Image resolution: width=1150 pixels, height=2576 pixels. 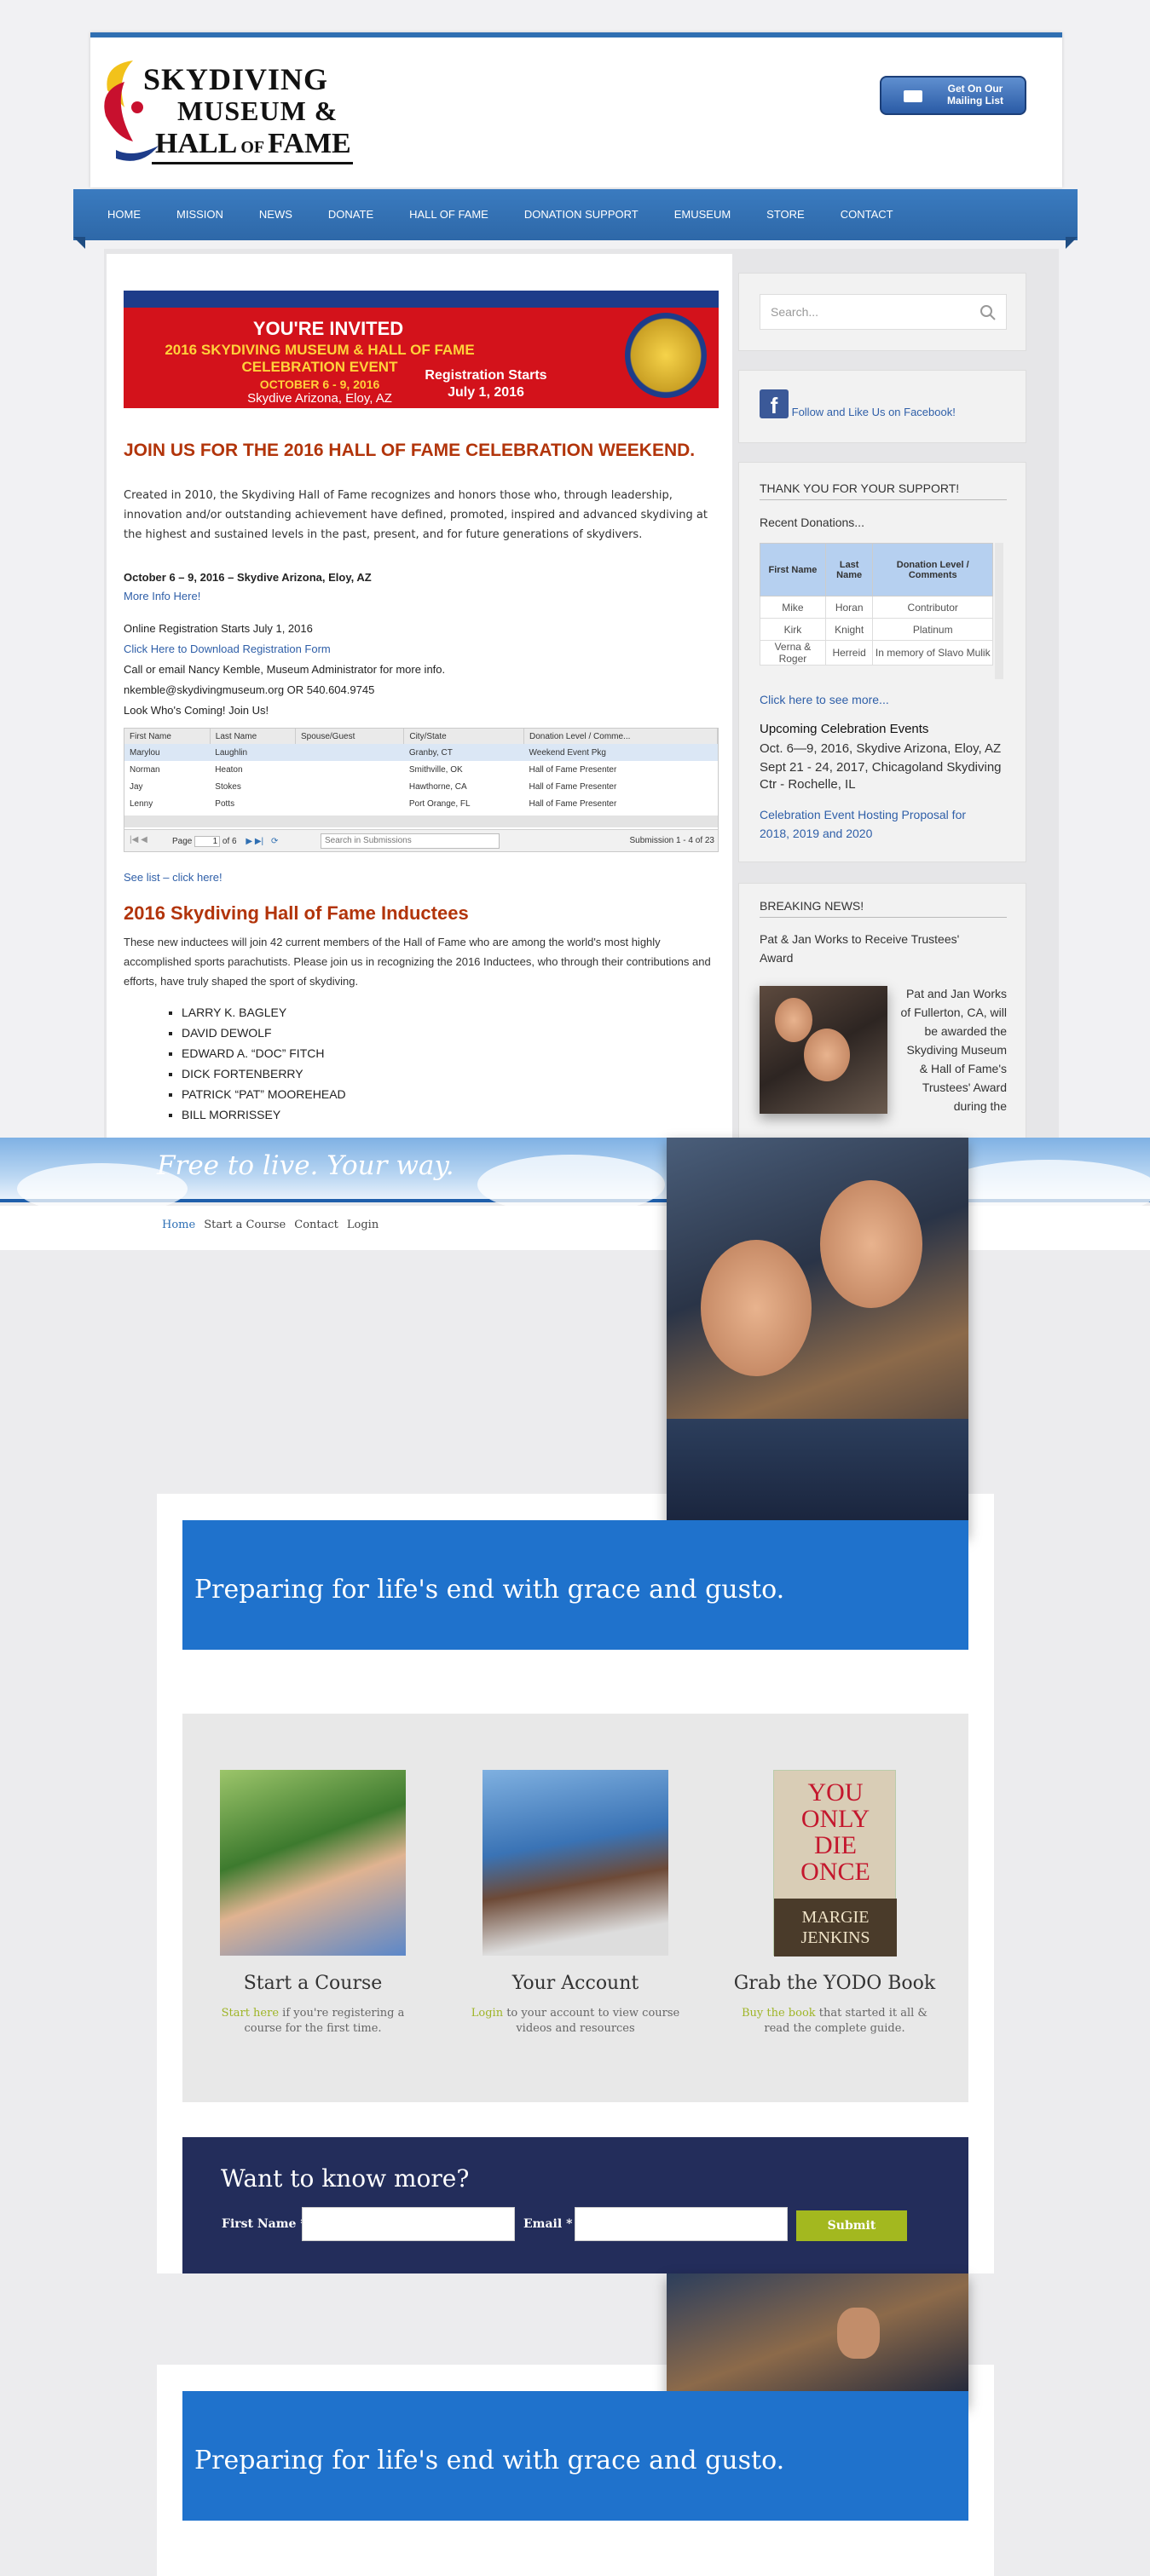 What do you see at coordinates (264, 1094) in the screenshot?
I see `list-item: PATRICK “PAT” MOOREHEAD` at bounding box center [264, 1094].